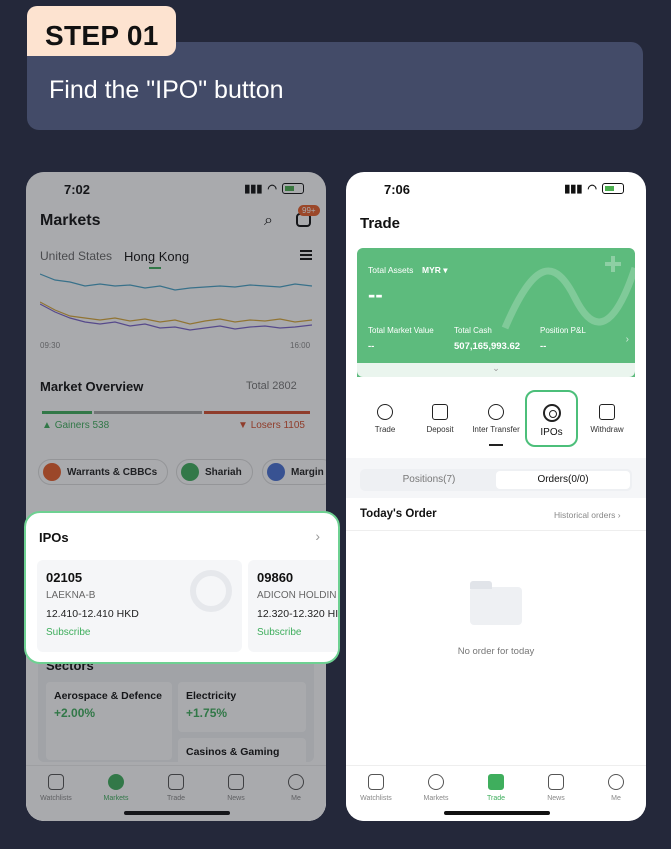  Describe the element at coordinates (487, 346) in the screenshot. I see `cash-value: 507,165,993.62` at that location.